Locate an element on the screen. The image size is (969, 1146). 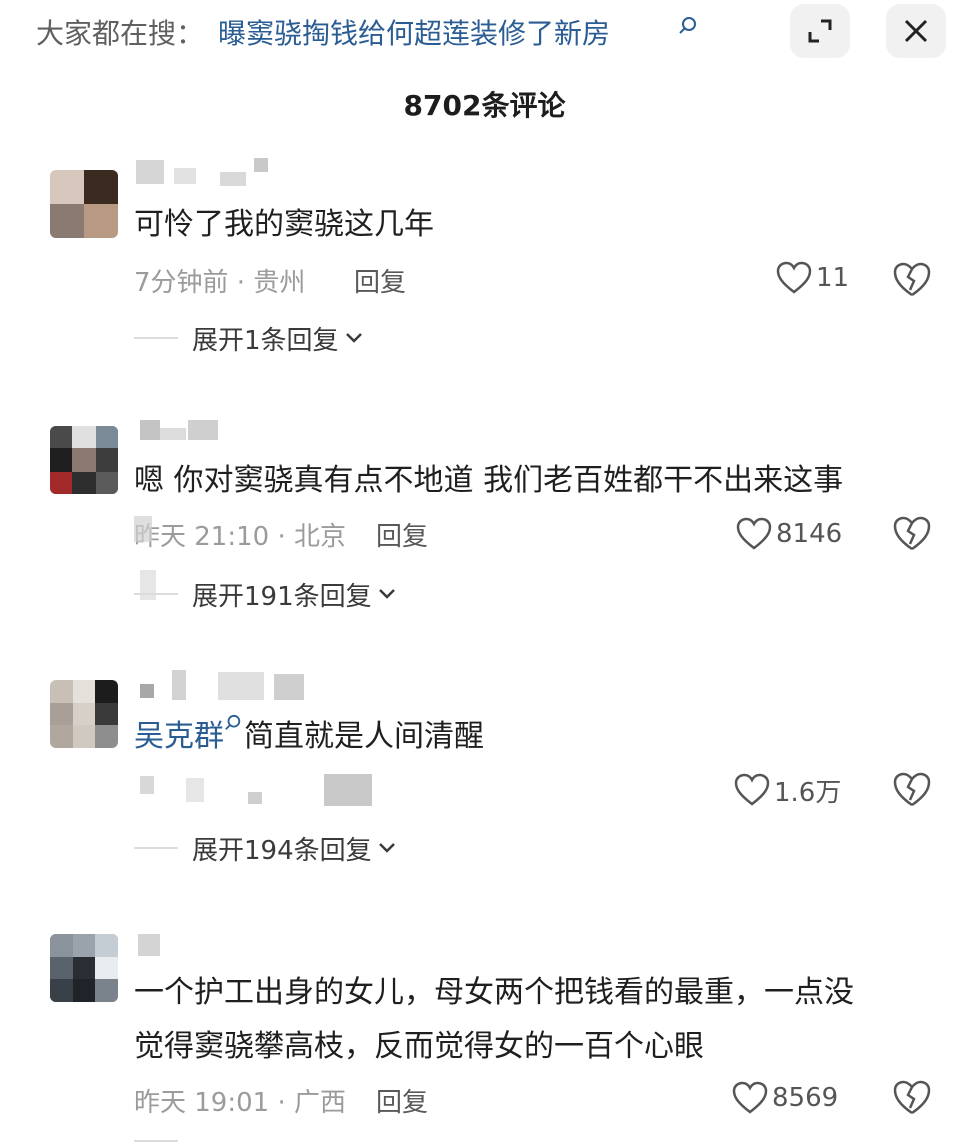
expand-replies-label: 展开191条回复 is located at coordinates (282, 596).